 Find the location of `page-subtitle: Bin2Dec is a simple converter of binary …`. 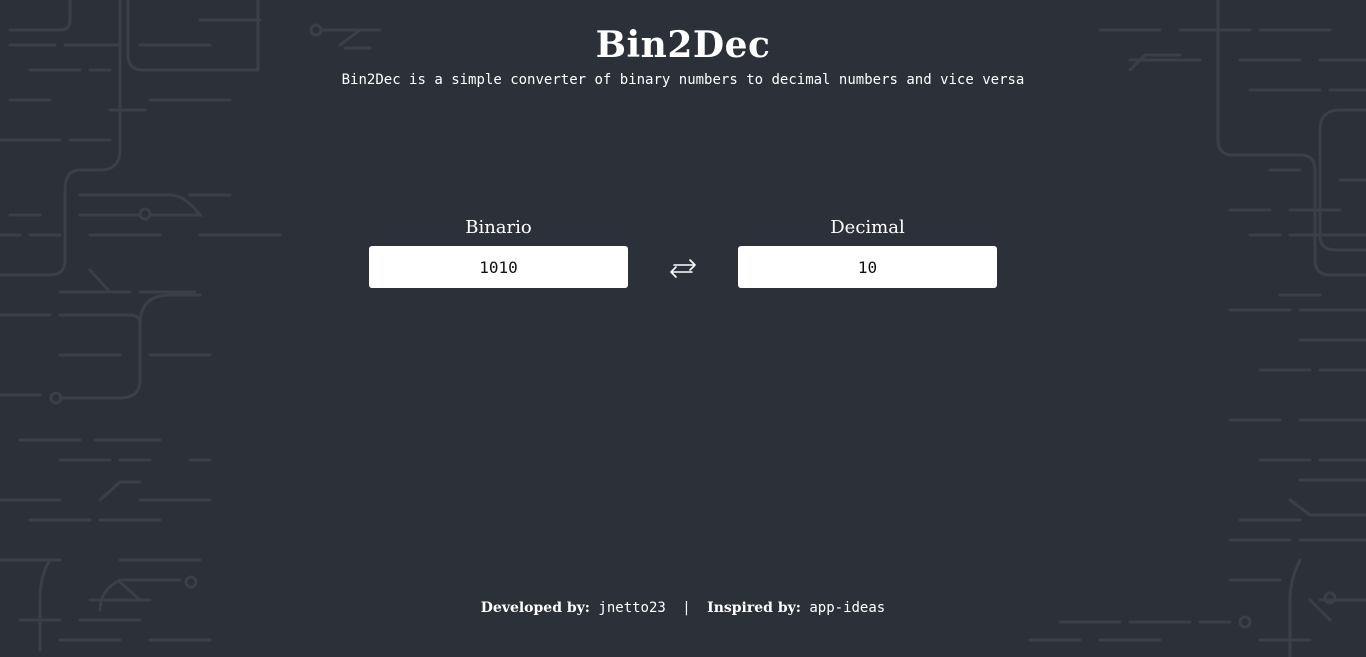

page-subtitle: Bin2Dec is a simple converter of binary … is located at coordinates (683, 80).